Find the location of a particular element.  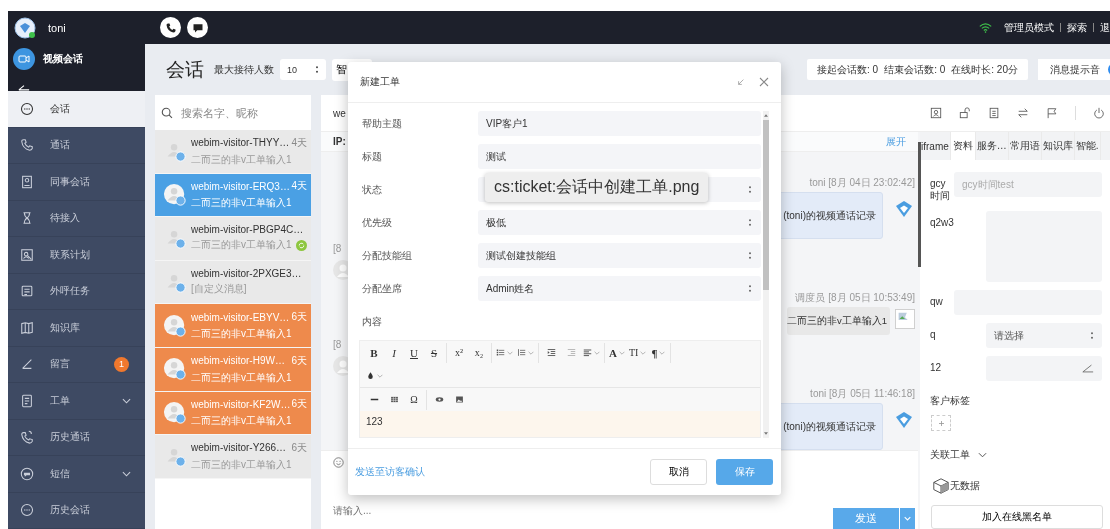

linked-tickets-label: 关联工单 is located at coordinates (950, 455).